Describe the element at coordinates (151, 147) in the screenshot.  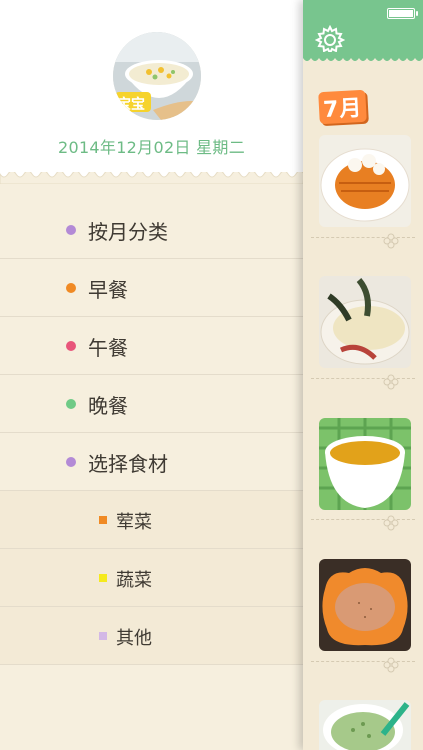
I see `current-date: 2014年12月02日 星期二` at that location.